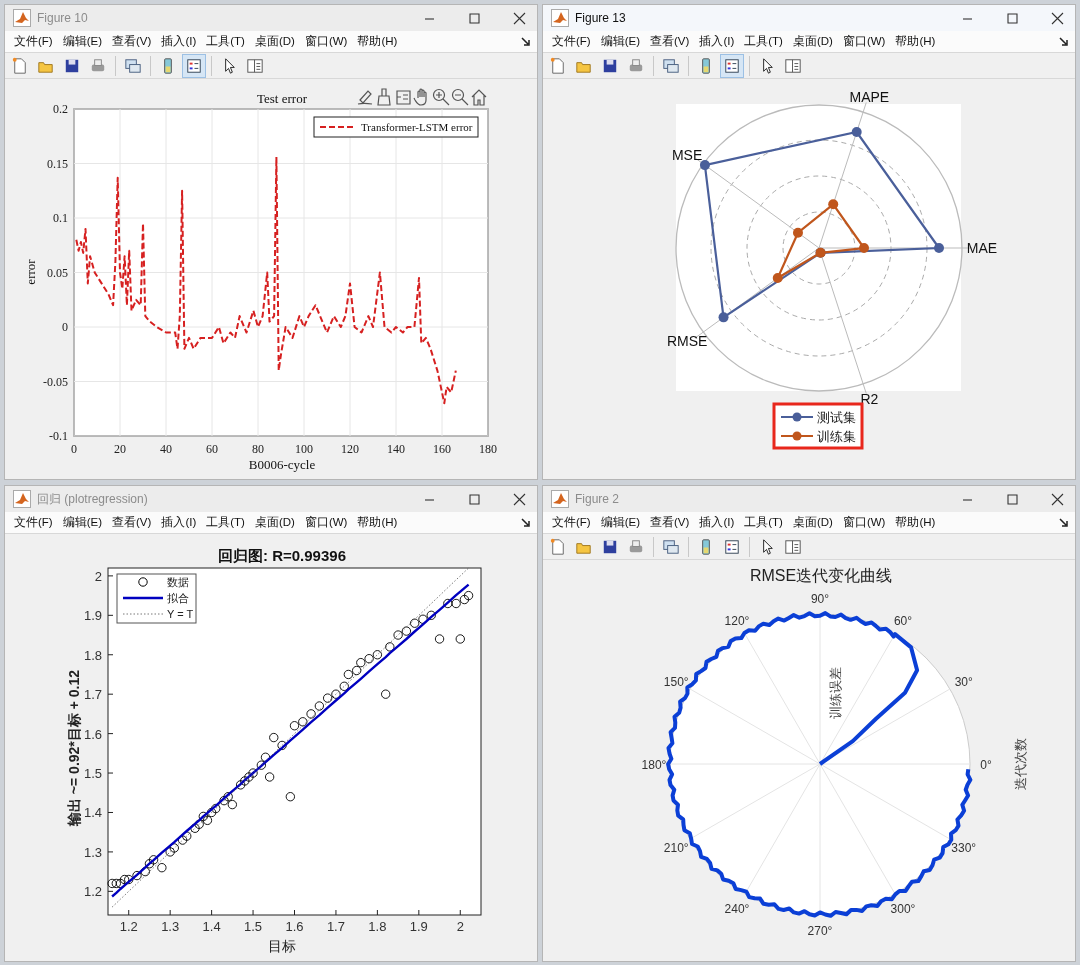 The height and width of the screenshot is (965, 1080). I want to click on axis-label: R2, so click(869, 399).